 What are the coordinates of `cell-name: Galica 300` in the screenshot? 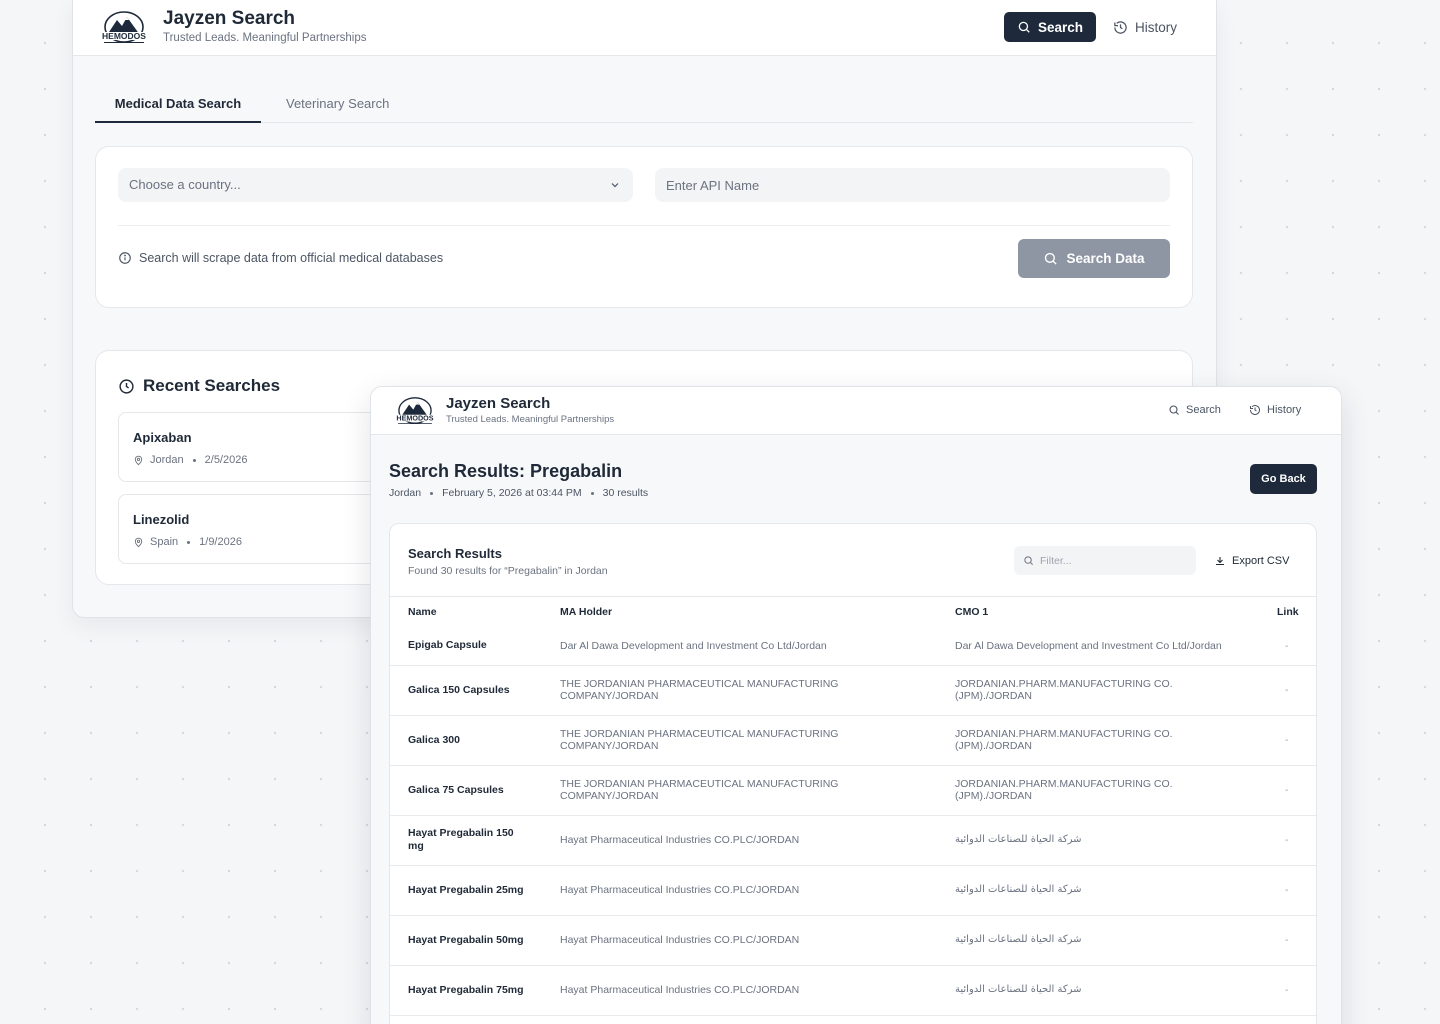 It's located at (475, 740).